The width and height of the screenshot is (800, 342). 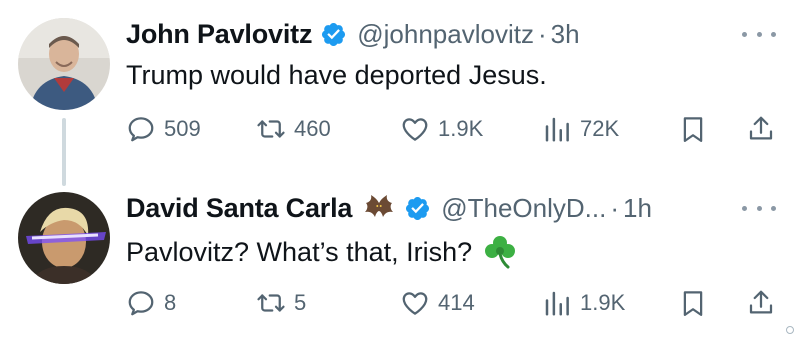 What do you see at coordinates (790, 330) in the screenshot?
I see `corner-indicator` at bounding box center [790, 330].